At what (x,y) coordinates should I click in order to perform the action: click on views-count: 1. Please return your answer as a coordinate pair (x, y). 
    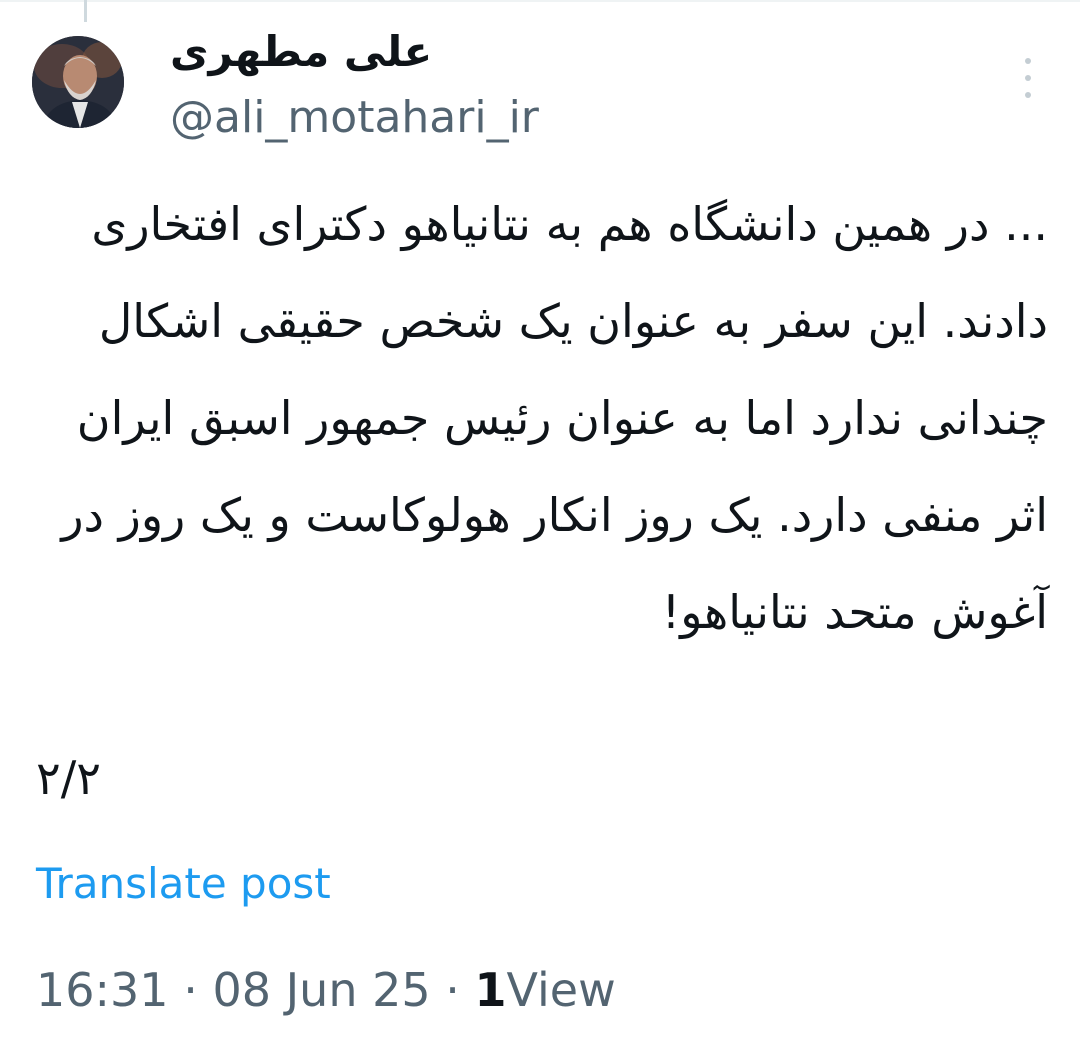
    Looking at the image, I should click on (490, 990).